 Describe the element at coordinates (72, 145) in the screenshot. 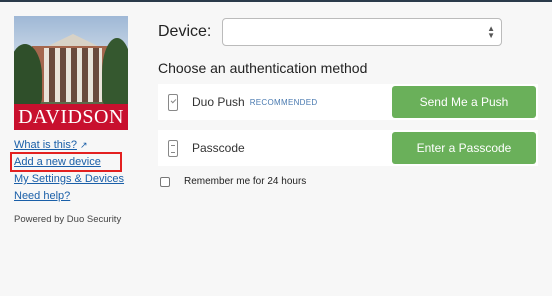

I see `what-is-this-link: What is this? ↗` at that location.